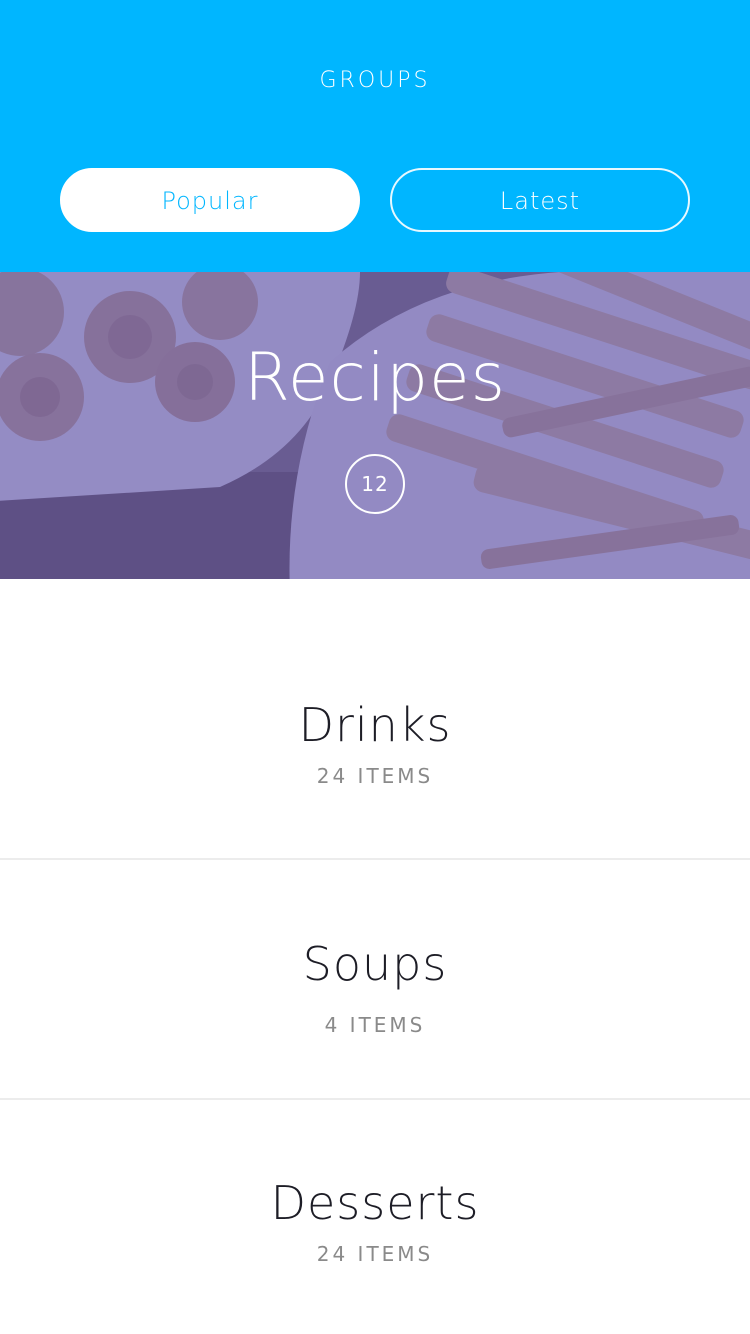  What do you see at coordinates (375, 1203) in the screenshot?
I see `group-title: Desserts` at bounding box center [375, 1203].